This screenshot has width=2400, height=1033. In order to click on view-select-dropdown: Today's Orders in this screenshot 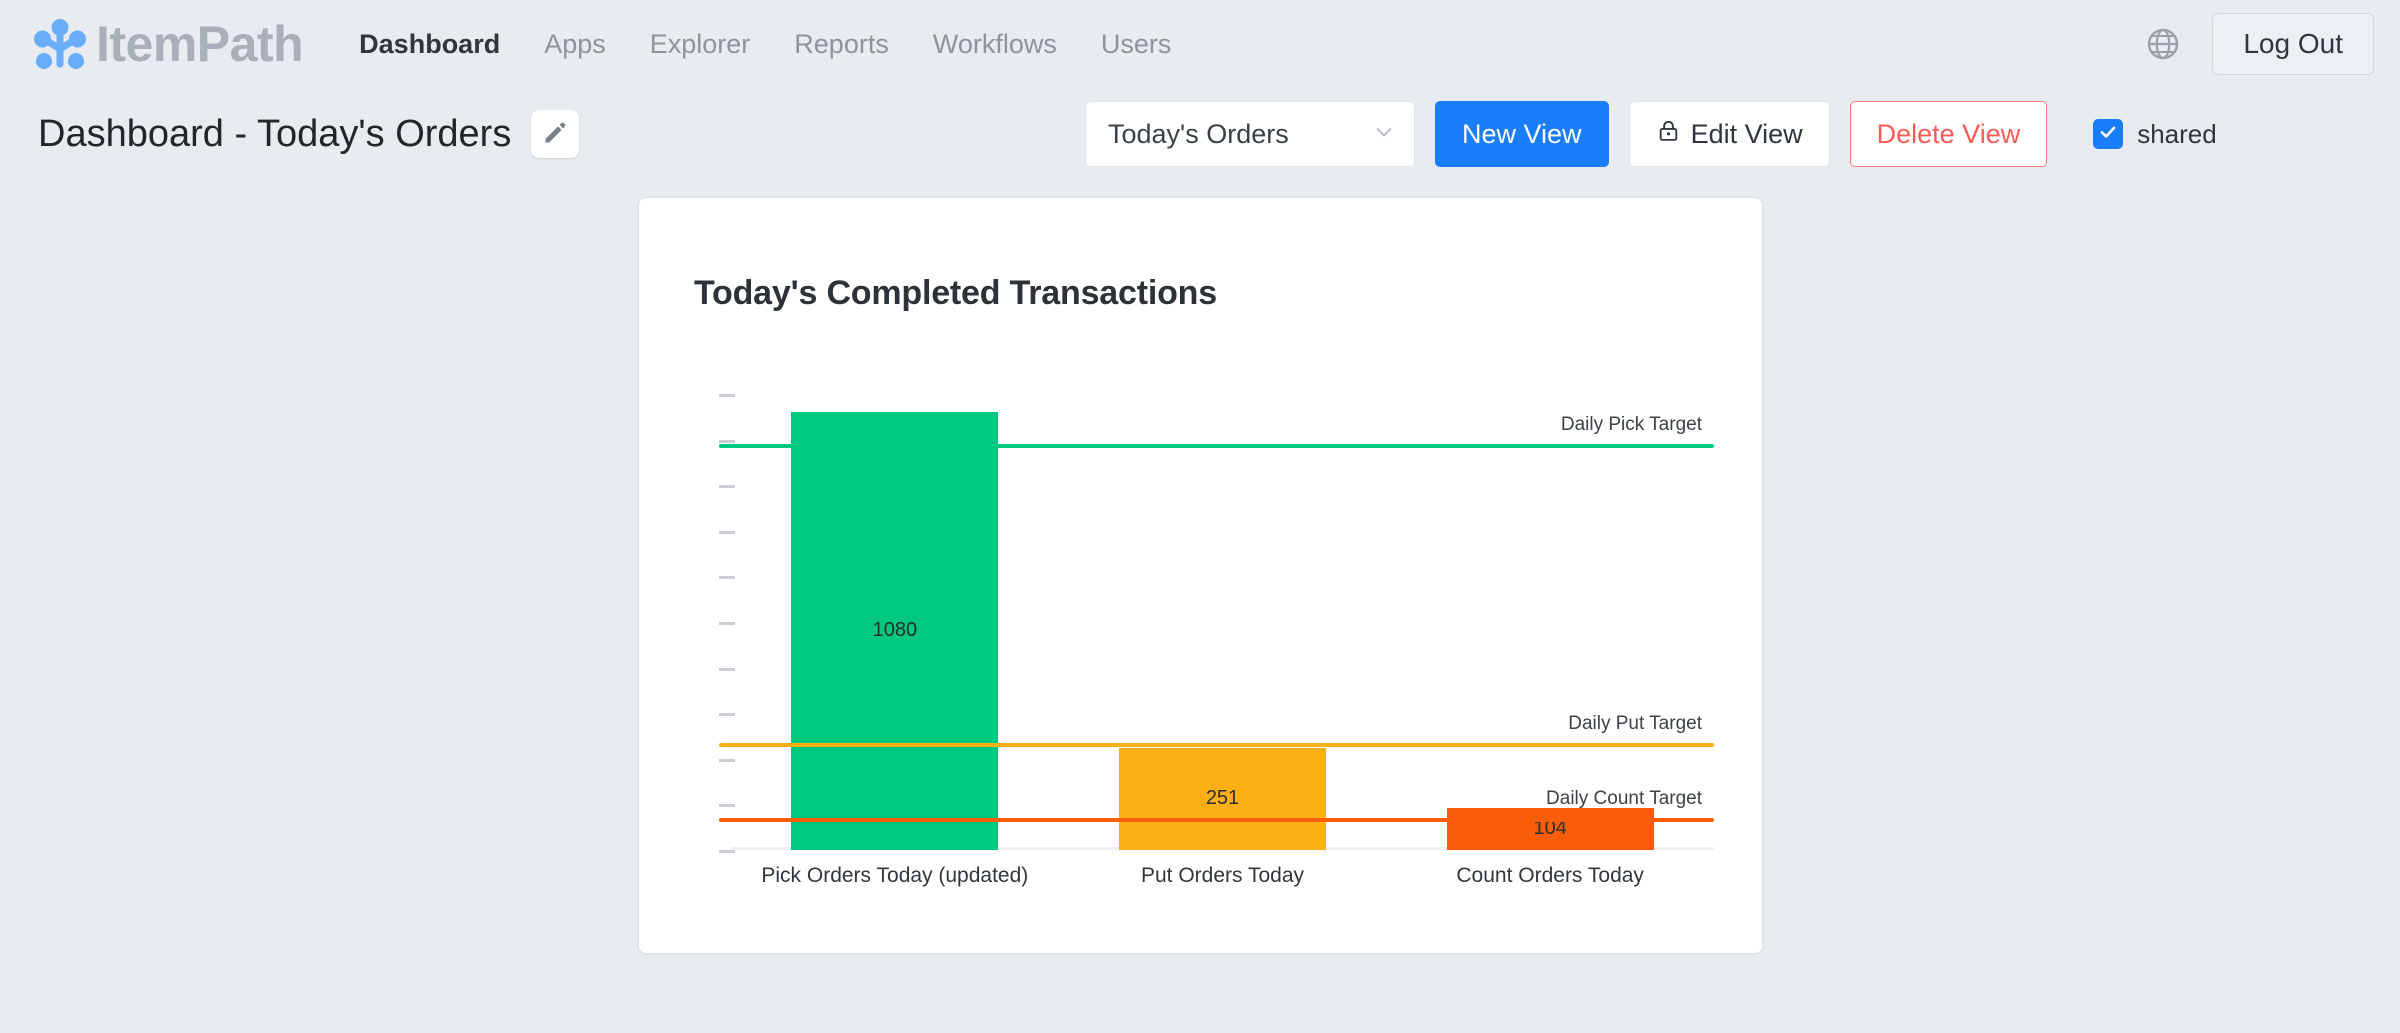, I will do `click(1250, 134)`.